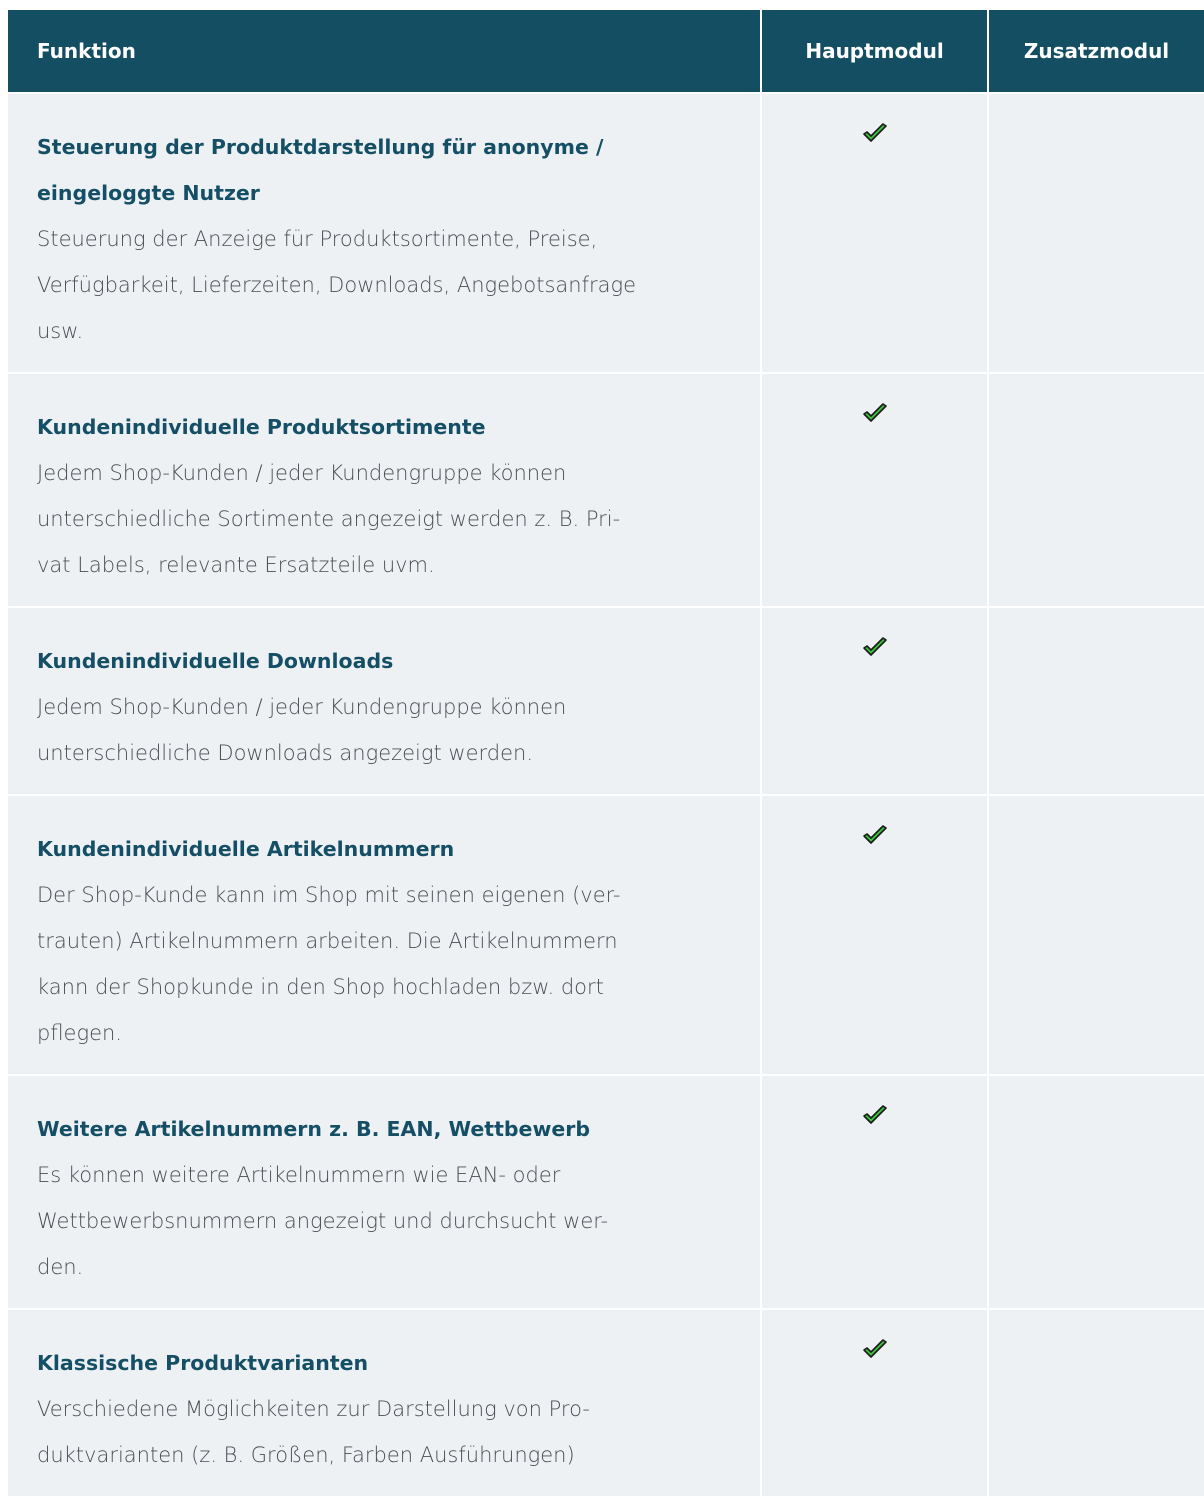 This screenshot has width=1204, height=1496. I want to click on feature-title: eingeloggte Nutzer, so click(148, 193).